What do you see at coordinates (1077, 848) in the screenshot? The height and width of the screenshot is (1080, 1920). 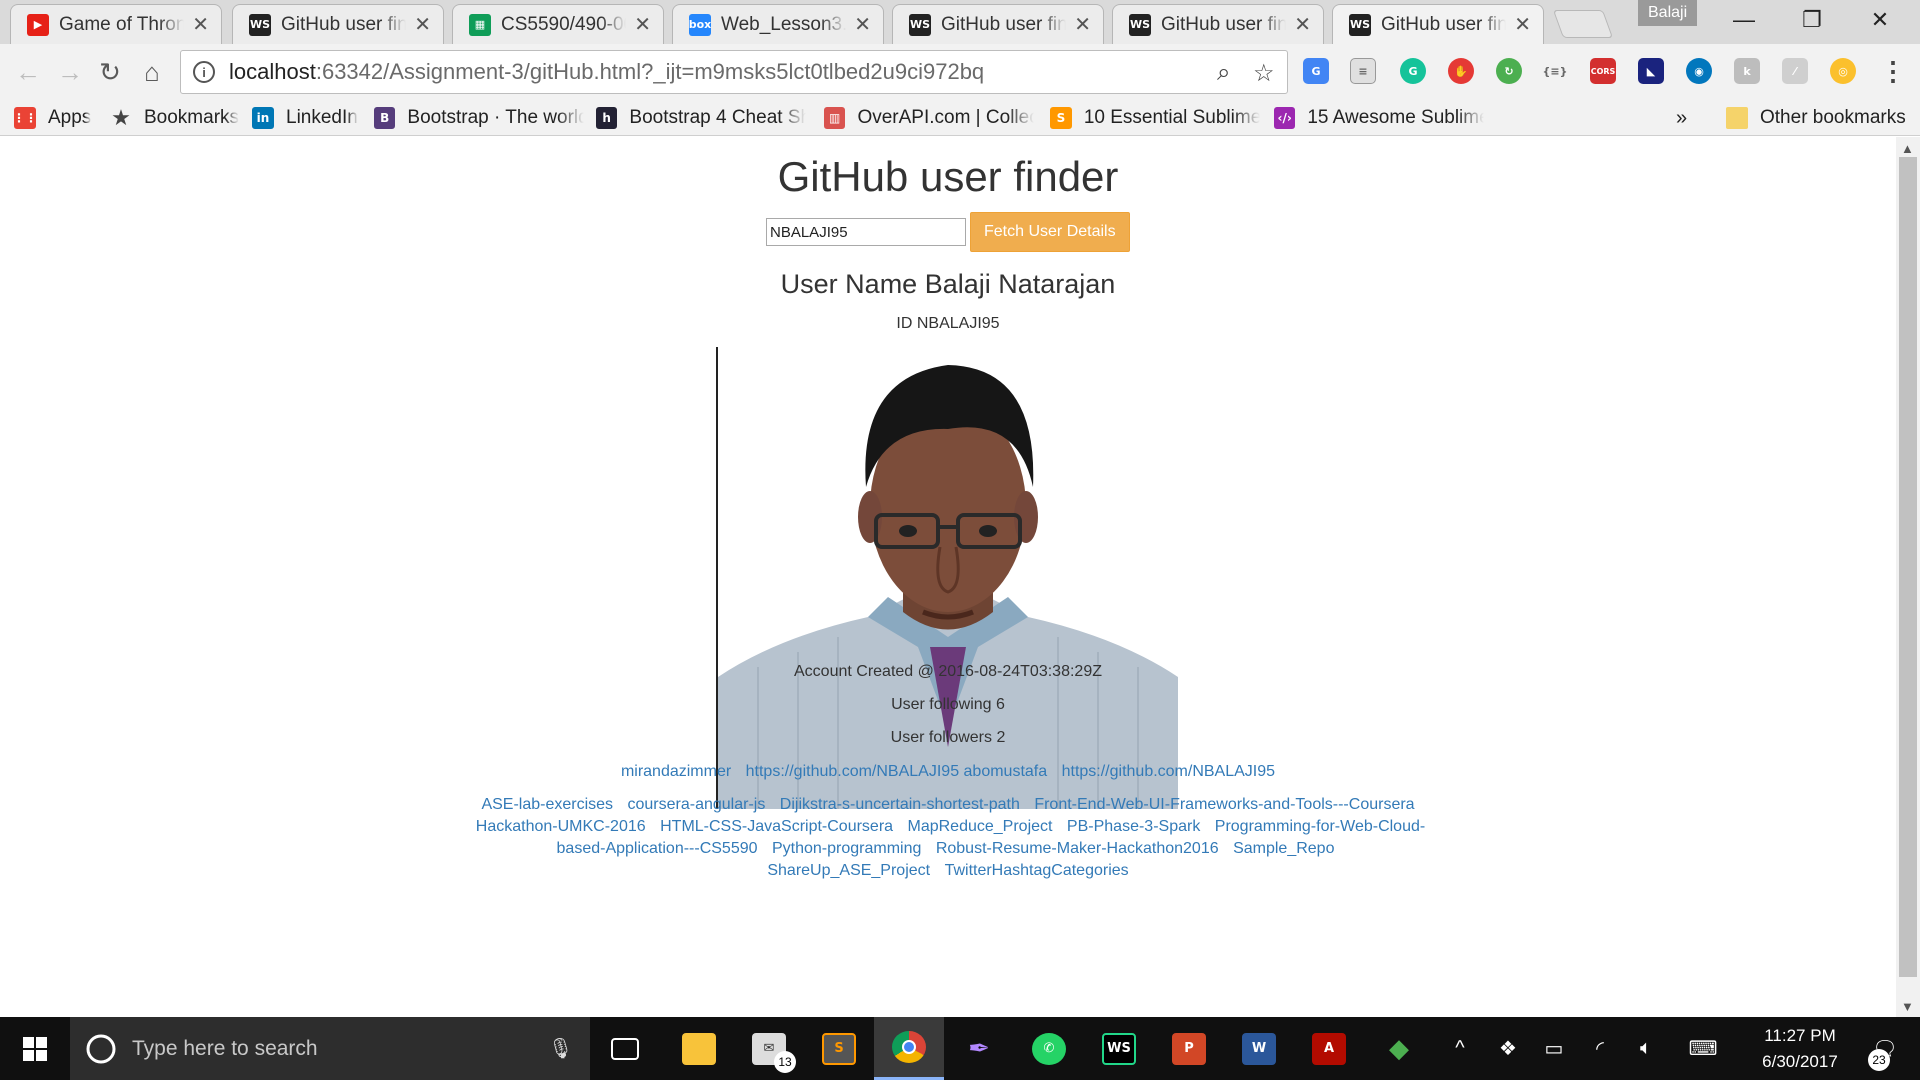 I see `repo-link: Robust-Resume-Maker-Hackathon2016` at bounding box center [1077, 848].